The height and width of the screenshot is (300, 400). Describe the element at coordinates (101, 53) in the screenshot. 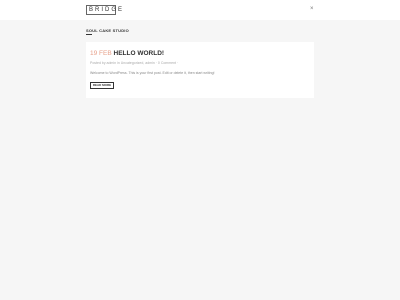

I see `post-date: 19 FEB` at that location.